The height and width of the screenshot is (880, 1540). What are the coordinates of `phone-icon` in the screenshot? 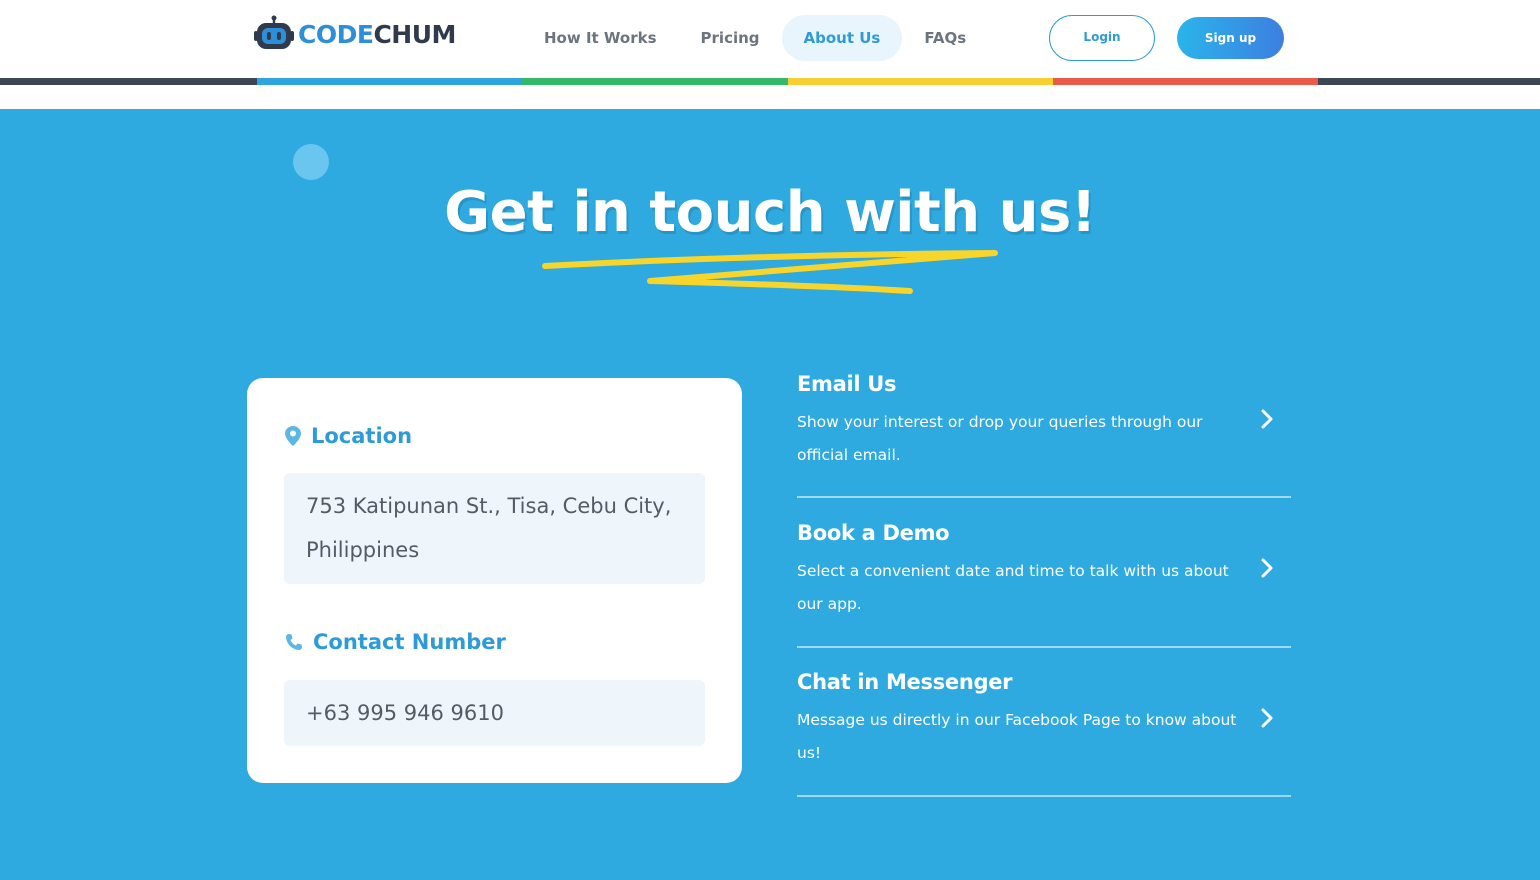 It's located at (294, 642).